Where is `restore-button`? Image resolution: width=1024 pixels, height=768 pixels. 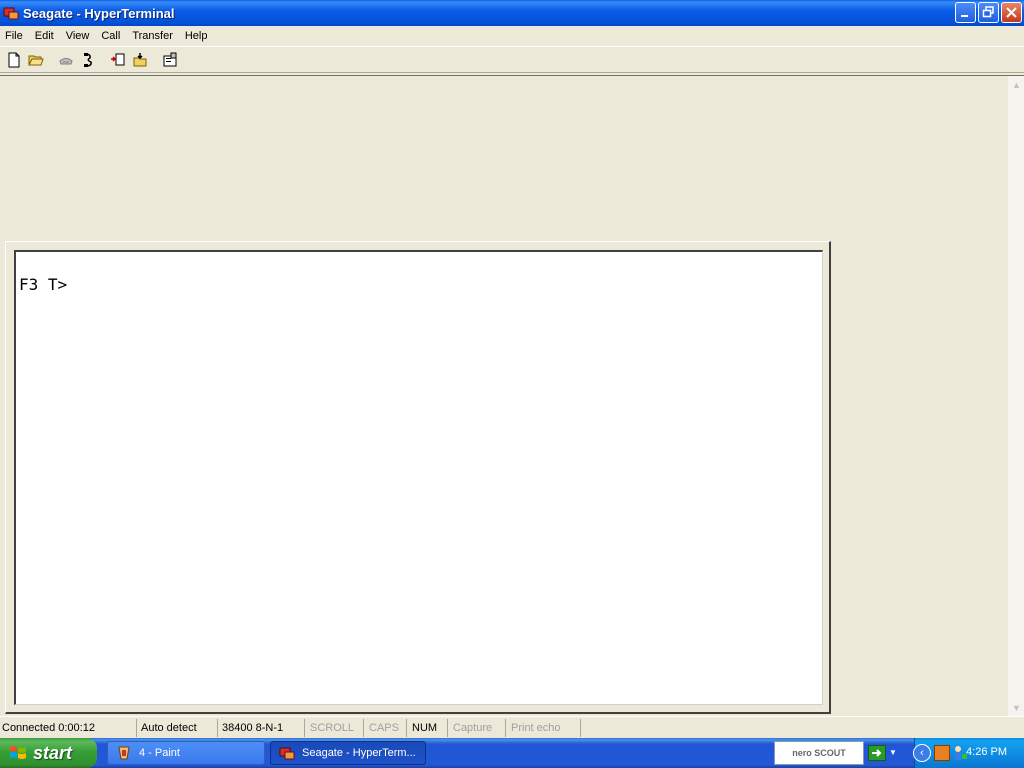 restore-button is located at coordinates (988, 12).